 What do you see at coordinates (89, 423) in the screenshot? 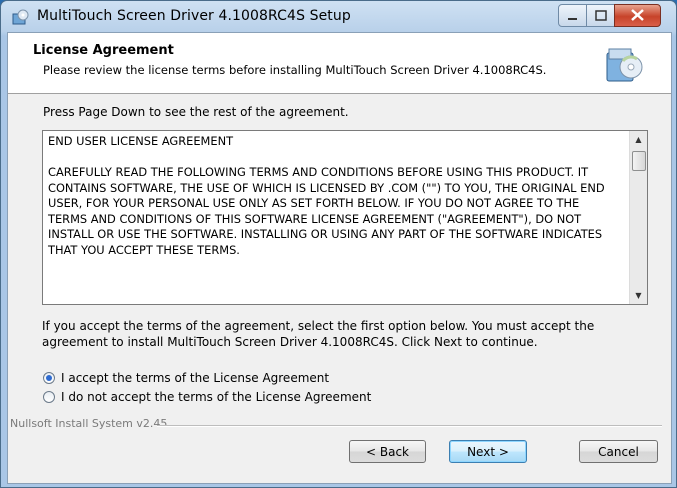
I see `nsis-branding: Nullsoft Install System v2.45` at bounding box center [89, 423].